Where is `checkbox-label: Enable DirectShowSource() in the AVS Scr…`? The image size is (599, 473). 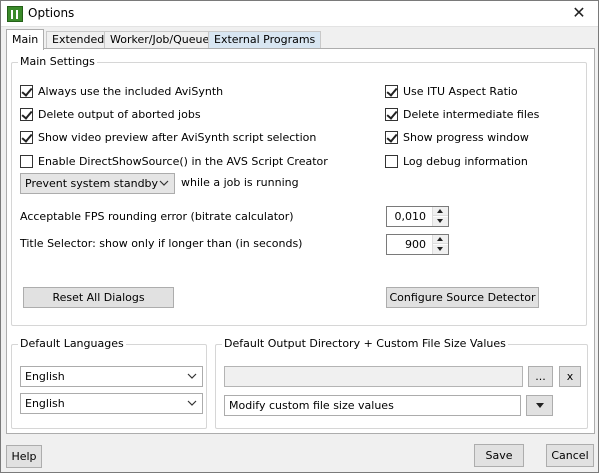
checkbox-label: Enable DirectShowSource() in the AVS Scr… is located at coordinates (183, 161).